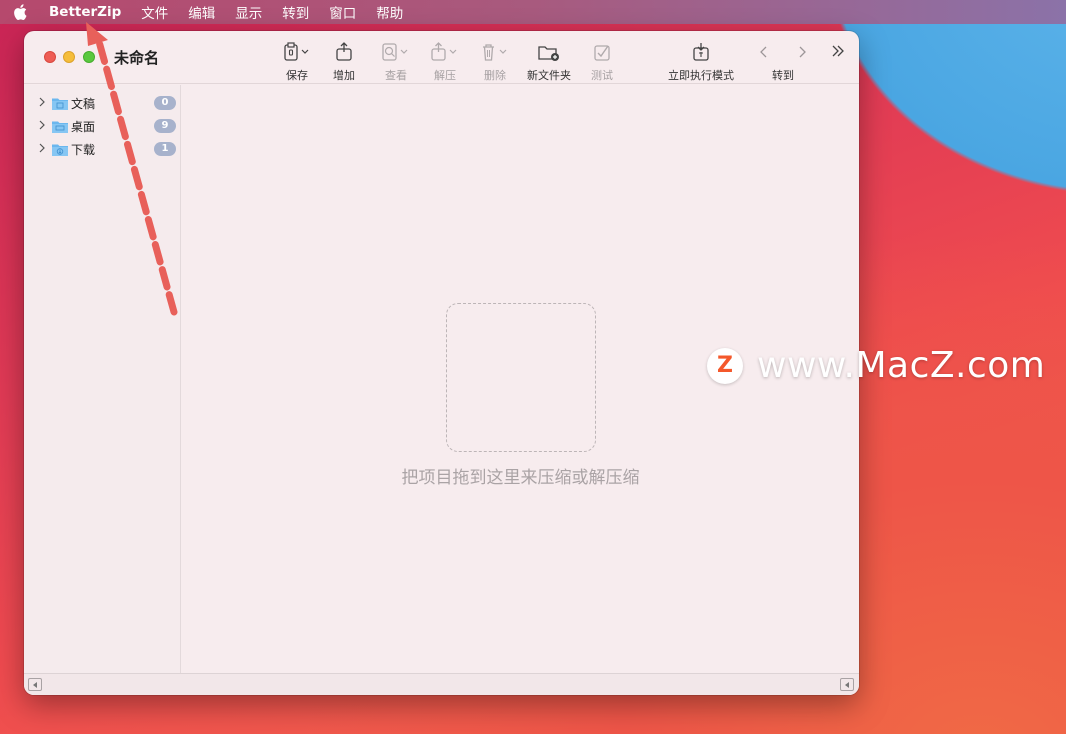 The image size is (1066, 734). I want to click on delete-button: 删除, so click(495, 62).